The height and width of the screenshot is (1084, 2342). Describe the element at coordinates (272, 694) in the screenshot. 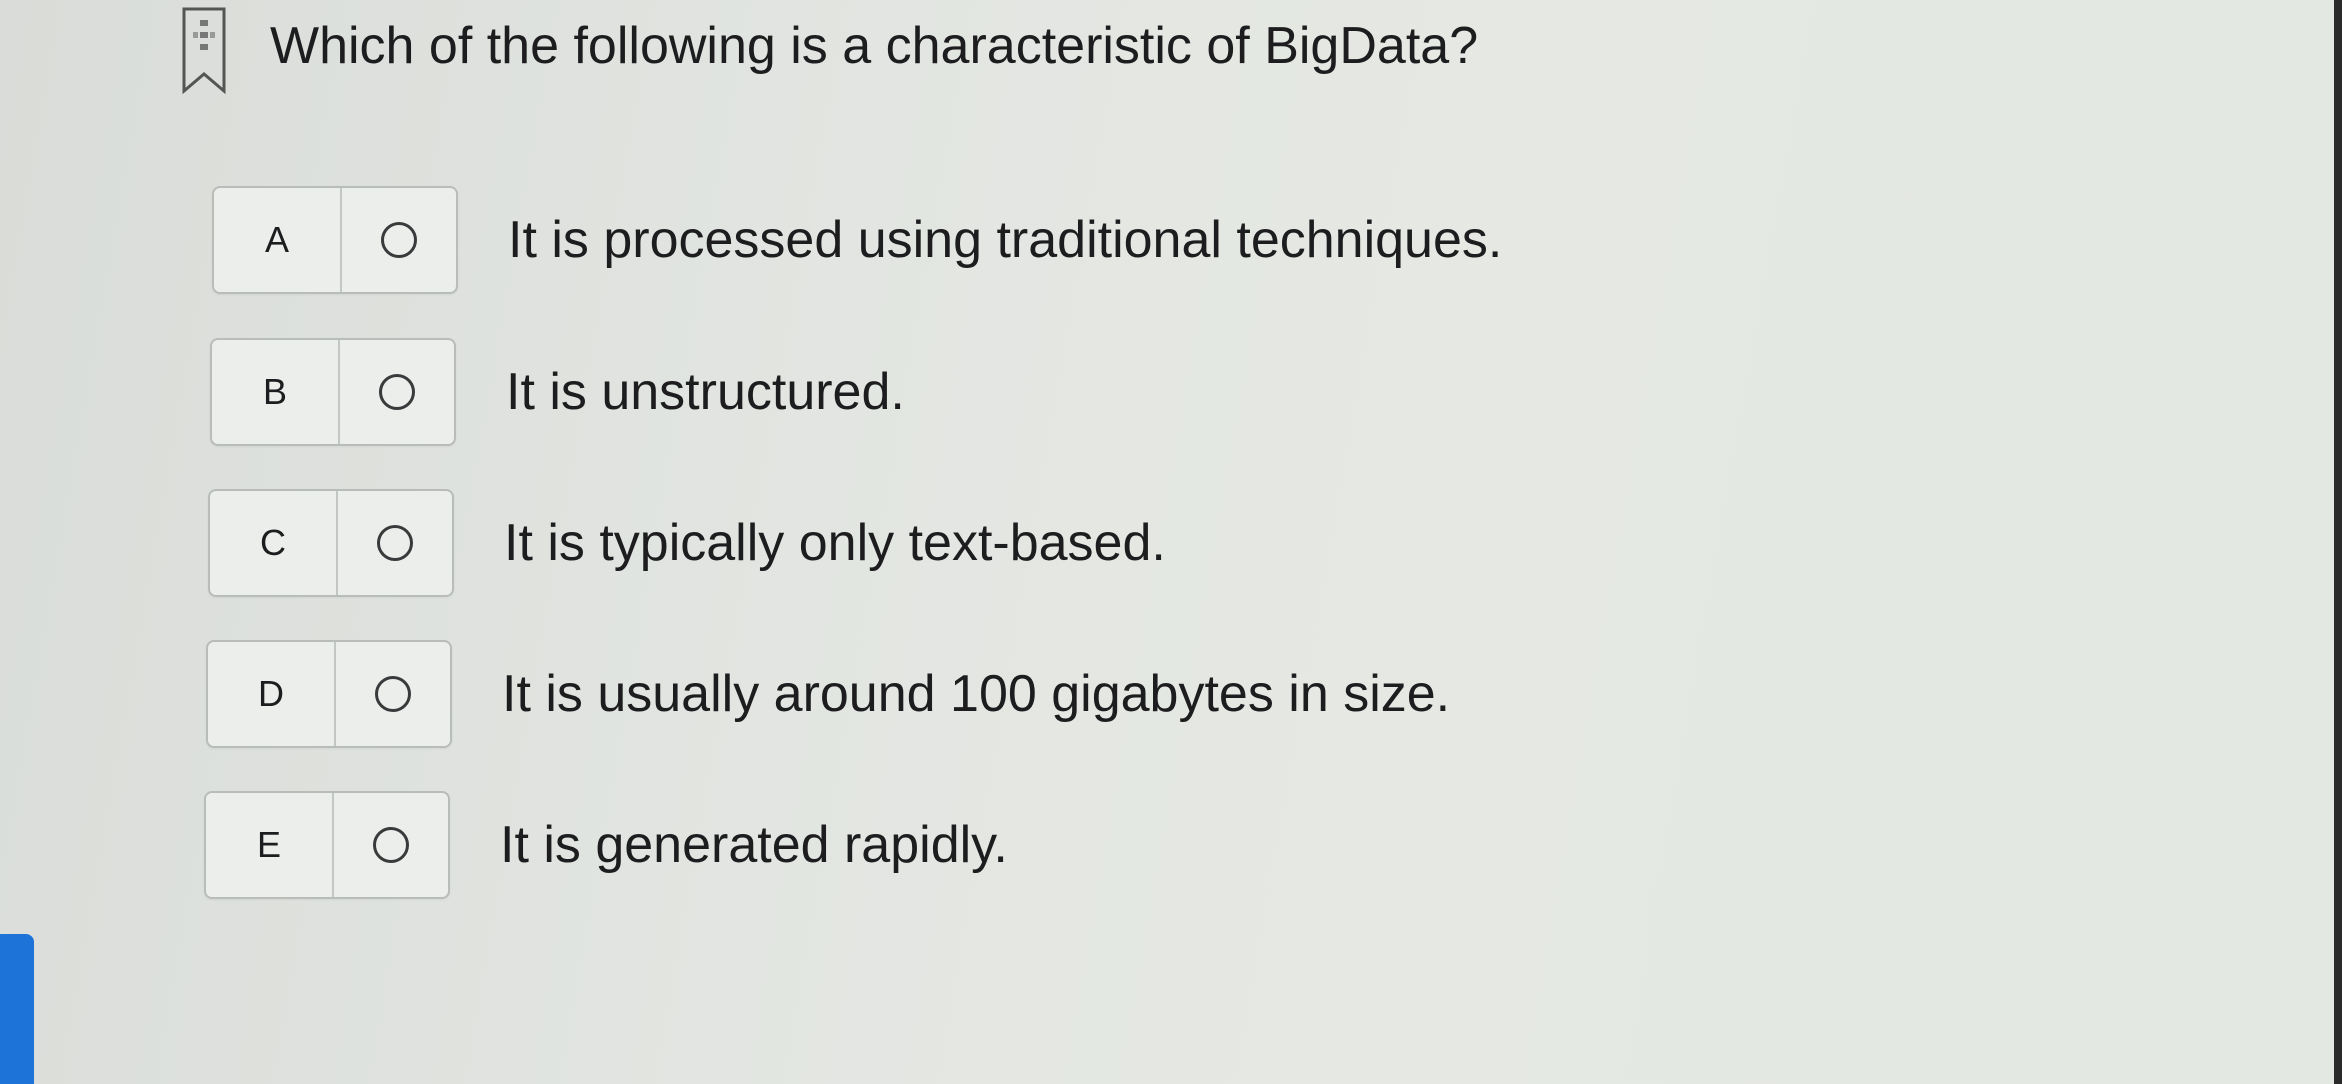

I see `option-letter: D` at that location.